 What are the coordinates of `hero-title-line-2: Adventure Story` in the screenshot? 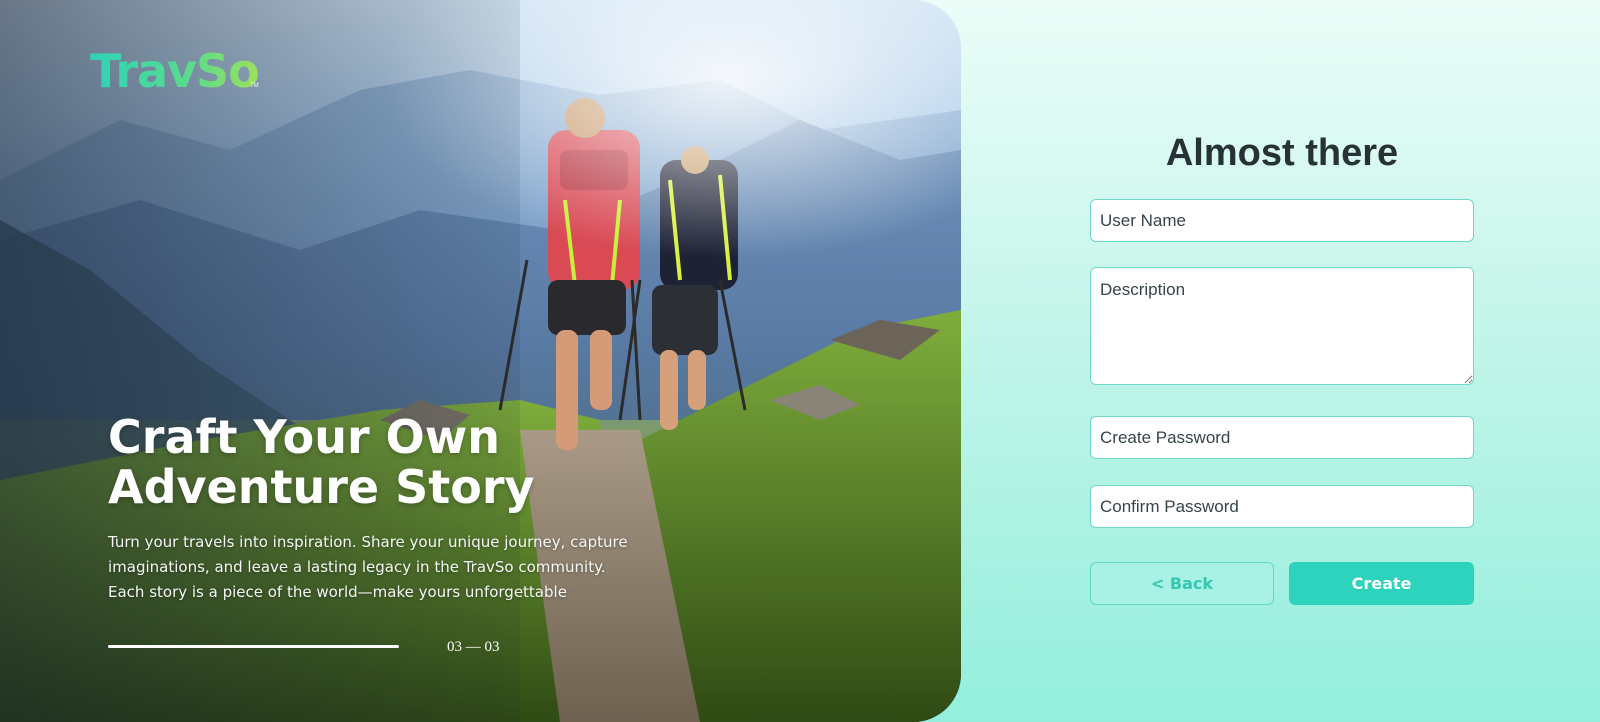 It's located at (321, 487).